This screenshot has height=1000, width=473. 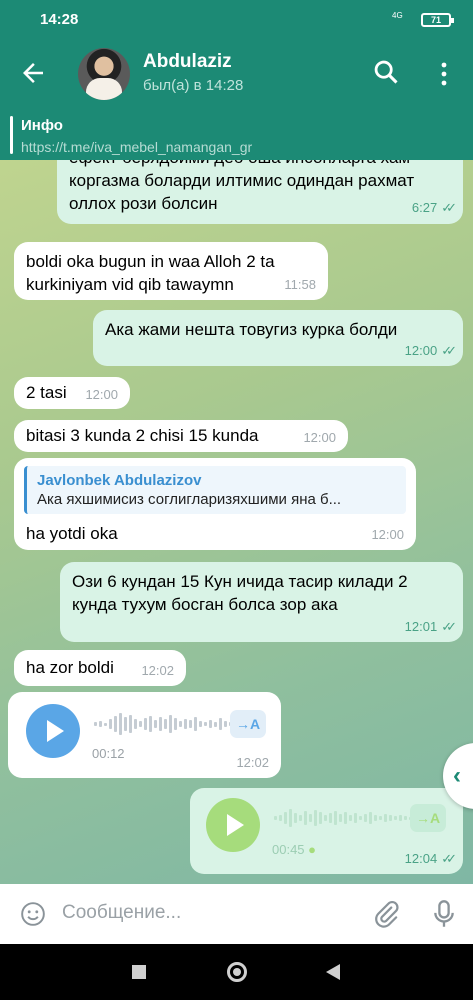 What do you see at coordinates (100, 668) in the screenshot?
I see `message-bubble: ha zor boldi 12:02` at bounding box center [100, 668].